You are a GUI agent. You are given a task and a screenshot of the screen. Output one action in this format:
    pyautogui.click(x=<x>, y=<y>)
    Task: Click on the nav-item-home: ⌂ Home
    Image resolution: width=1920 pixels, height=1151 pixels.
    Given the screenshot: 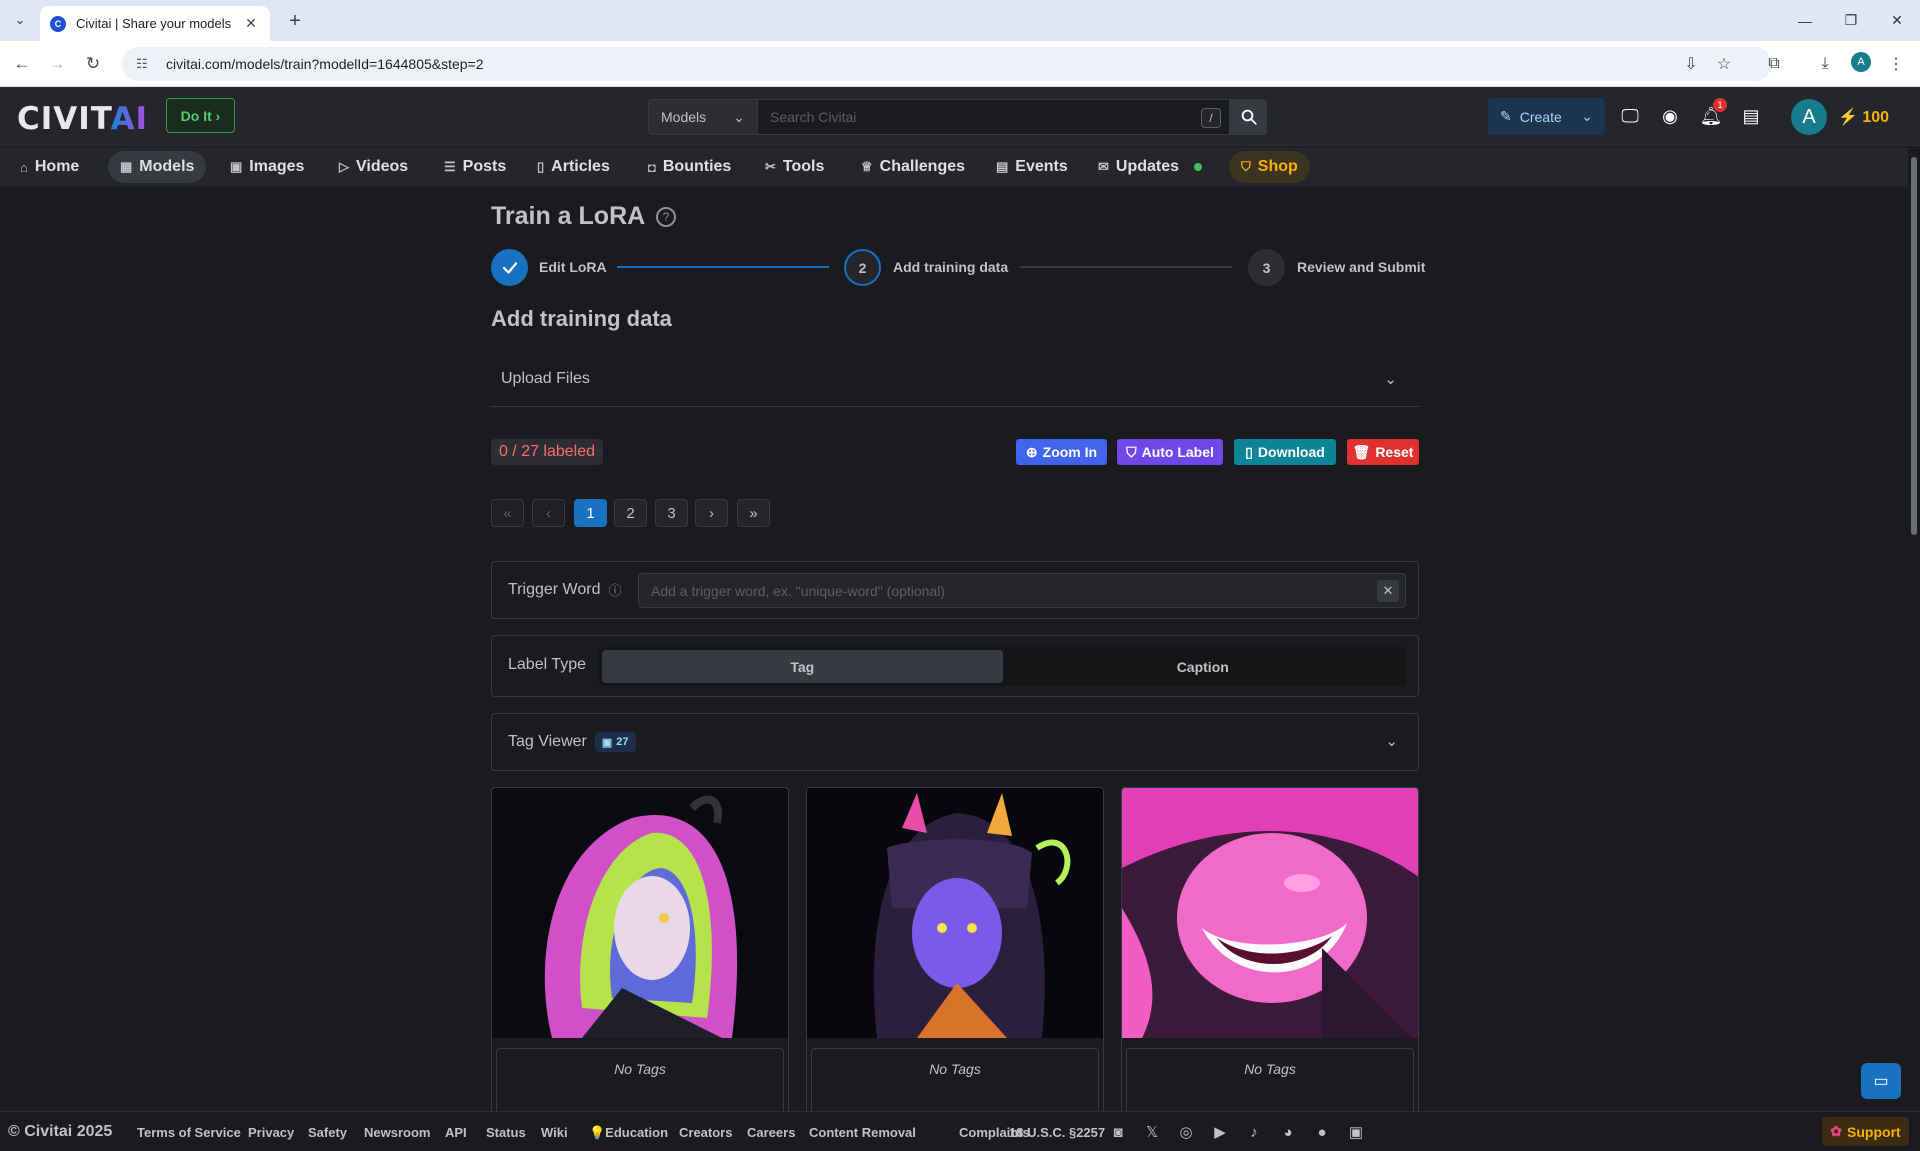 What is the action you would take?
    pyautogui.click(x=49, y=167)
    